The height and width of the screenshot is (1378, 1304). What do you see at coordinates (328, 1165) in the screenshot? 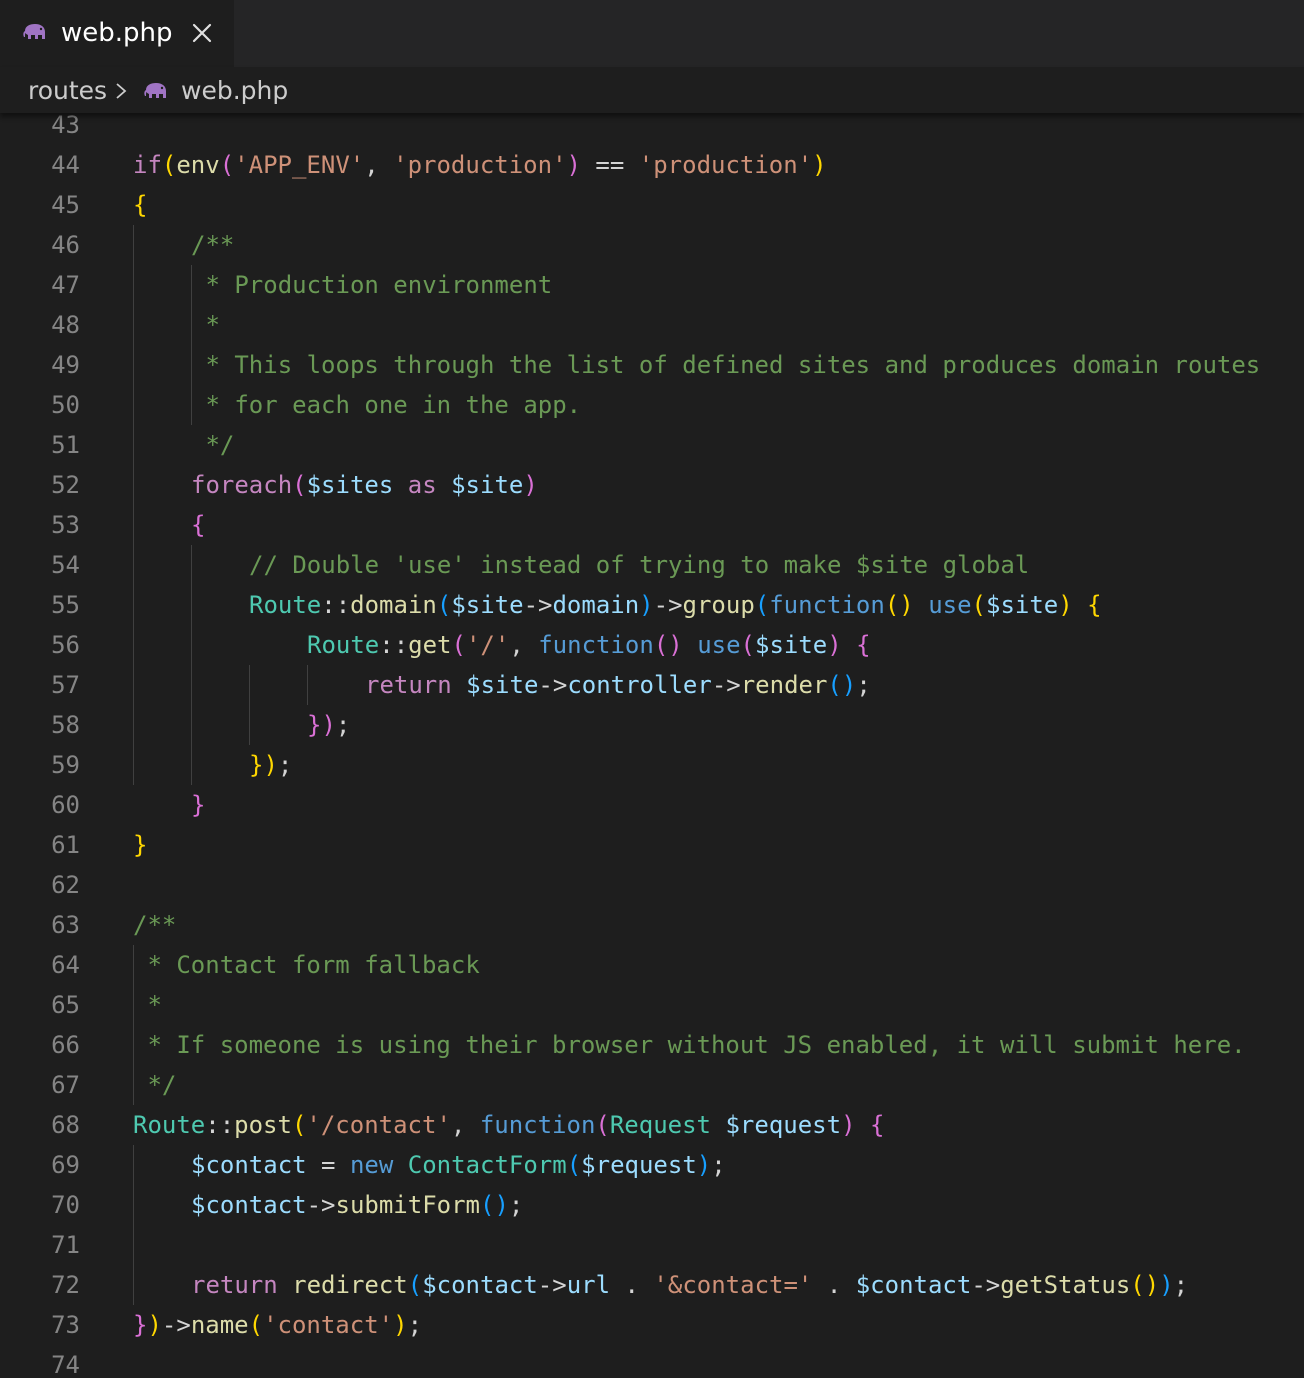
I see `code-token: =` at bounding box center [328, 1165].